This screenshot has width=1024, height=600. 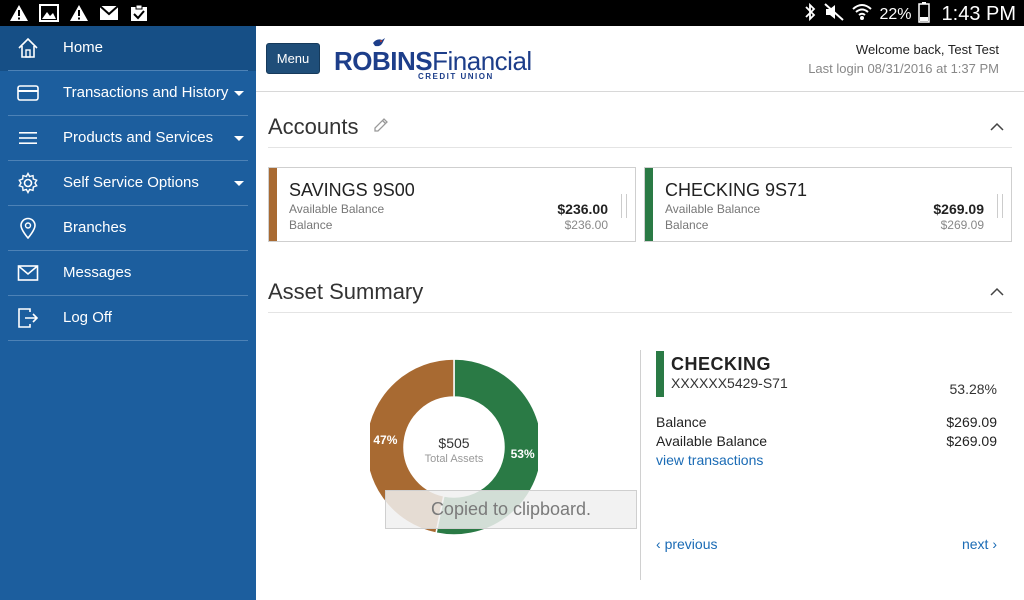 What do you see at coordinates (810, 14) in the screenshot?
I see `bluetooth-icon` at bounding box center [810, 14].